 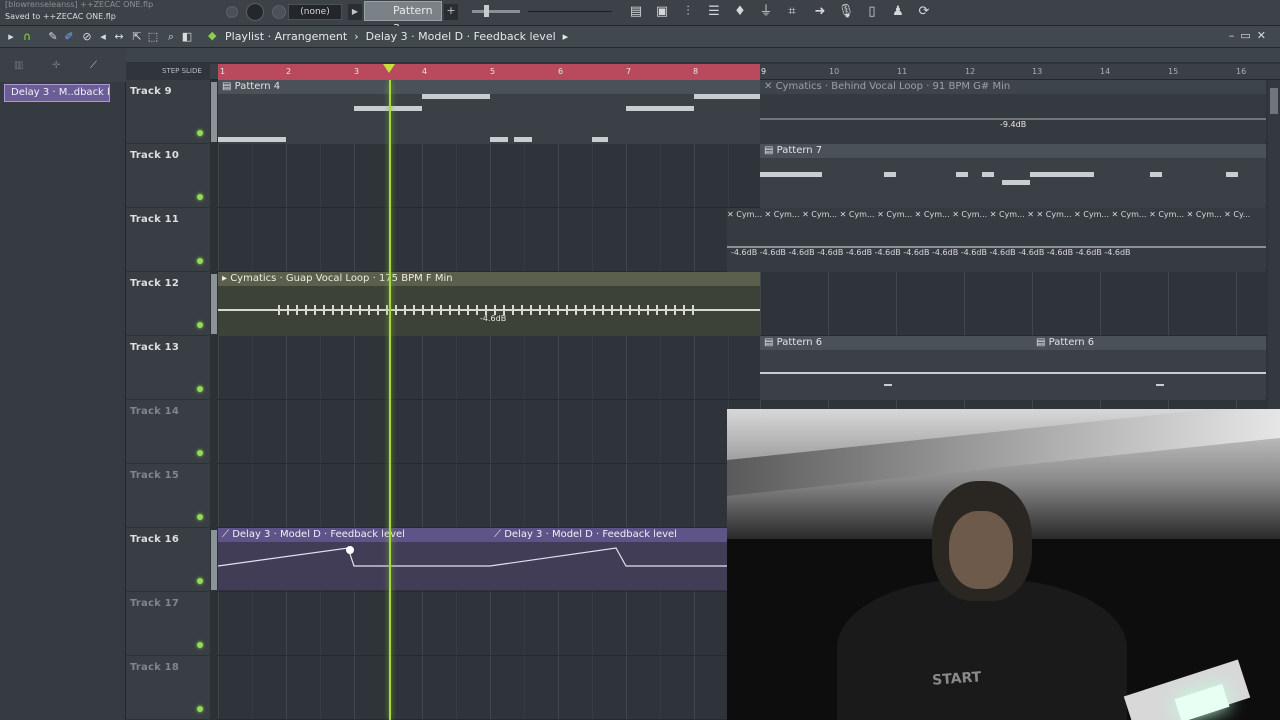 What do you see at coordinates (11, 37) in the screenshot?
I see `play-pattern-icon: ▸` at bounding box center [11, 37].